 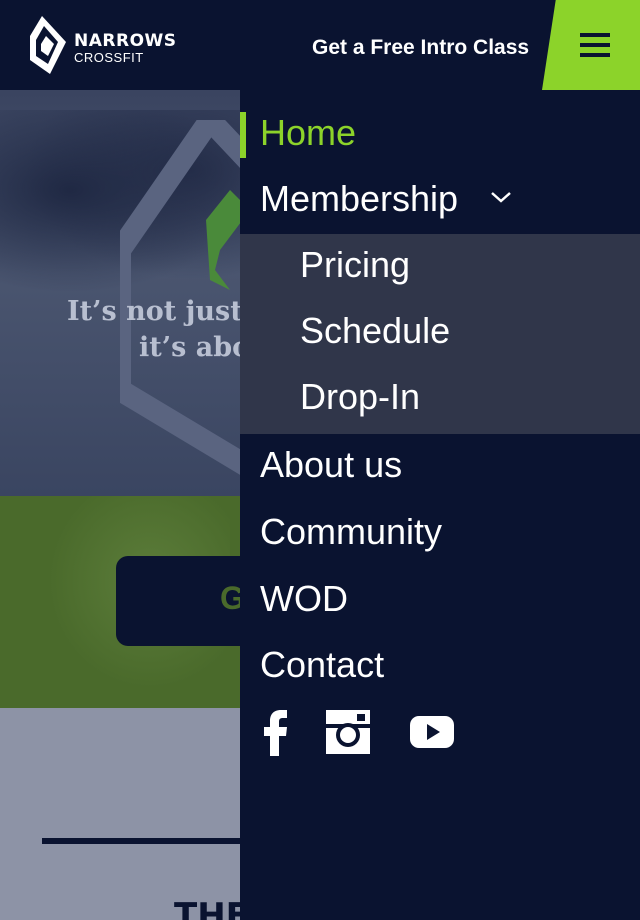 What do you see at coordinates (595, 35) in the screenshot?
I see `hamburger-icon` at bounding box center [595, 35].